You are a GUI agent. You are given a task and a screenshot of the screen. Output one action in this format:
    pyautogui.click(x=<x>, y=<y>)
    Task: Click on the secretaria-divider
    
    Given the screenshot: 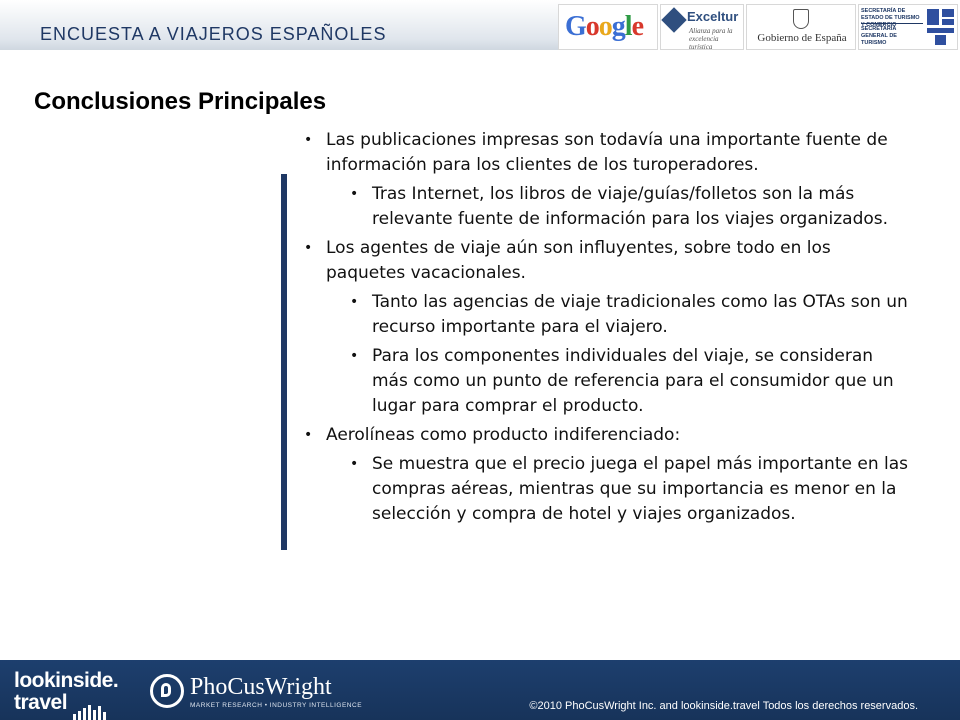 What is the action you would take?
    pyautogui.click(x=892, y=23)
    